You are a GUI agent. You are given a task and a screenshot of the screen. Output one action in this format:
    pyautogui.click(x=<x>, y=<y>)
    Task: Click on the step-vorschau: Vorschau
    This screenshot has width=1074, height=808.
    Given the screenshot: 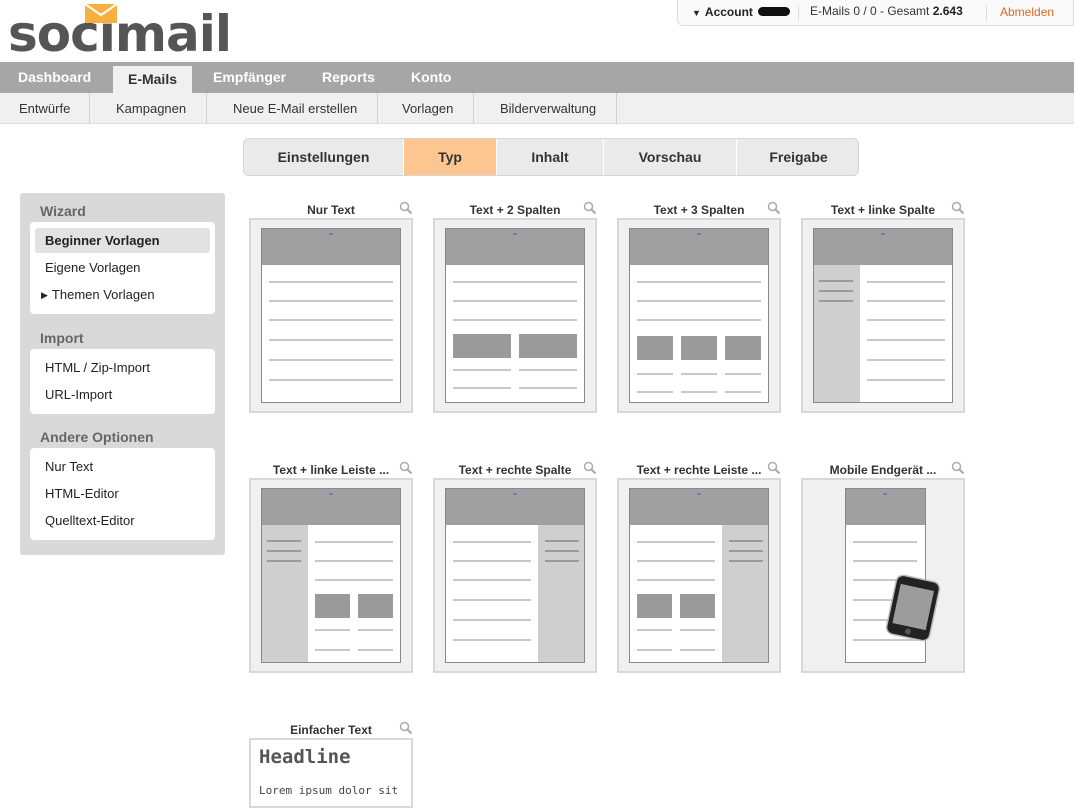 What is the action you would take?
    pyautogui.click(x=670, y=157)
    